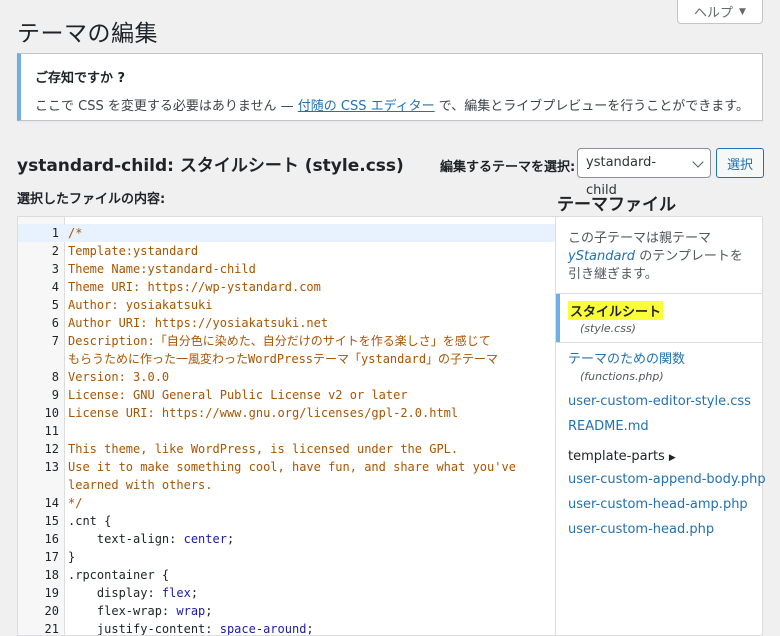 The image size is (780, 636). Describe the element at coordinates (286, 233) in the screenshot. I see `code-line: 1 /*` at that location.